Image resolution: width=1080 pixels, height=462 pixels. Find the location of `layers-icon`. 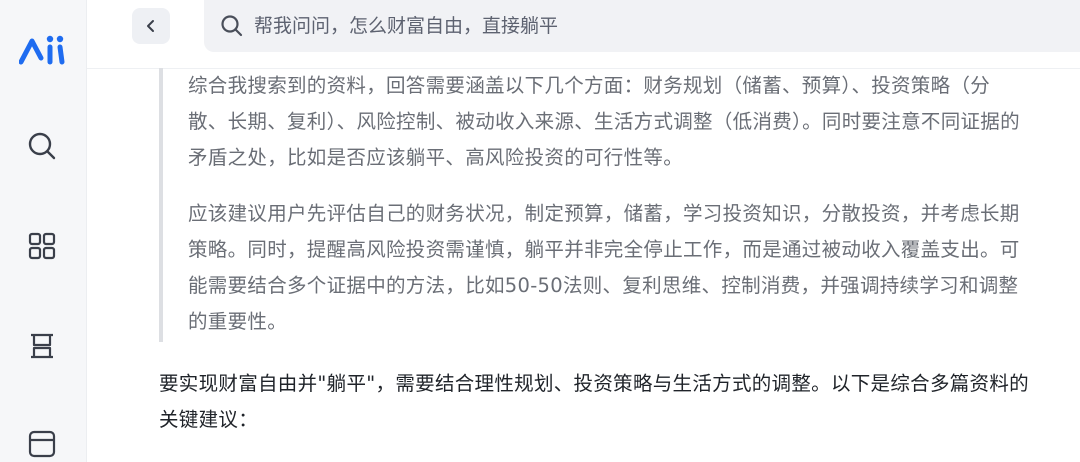

layers-icon is located at coordinates (42, 346).